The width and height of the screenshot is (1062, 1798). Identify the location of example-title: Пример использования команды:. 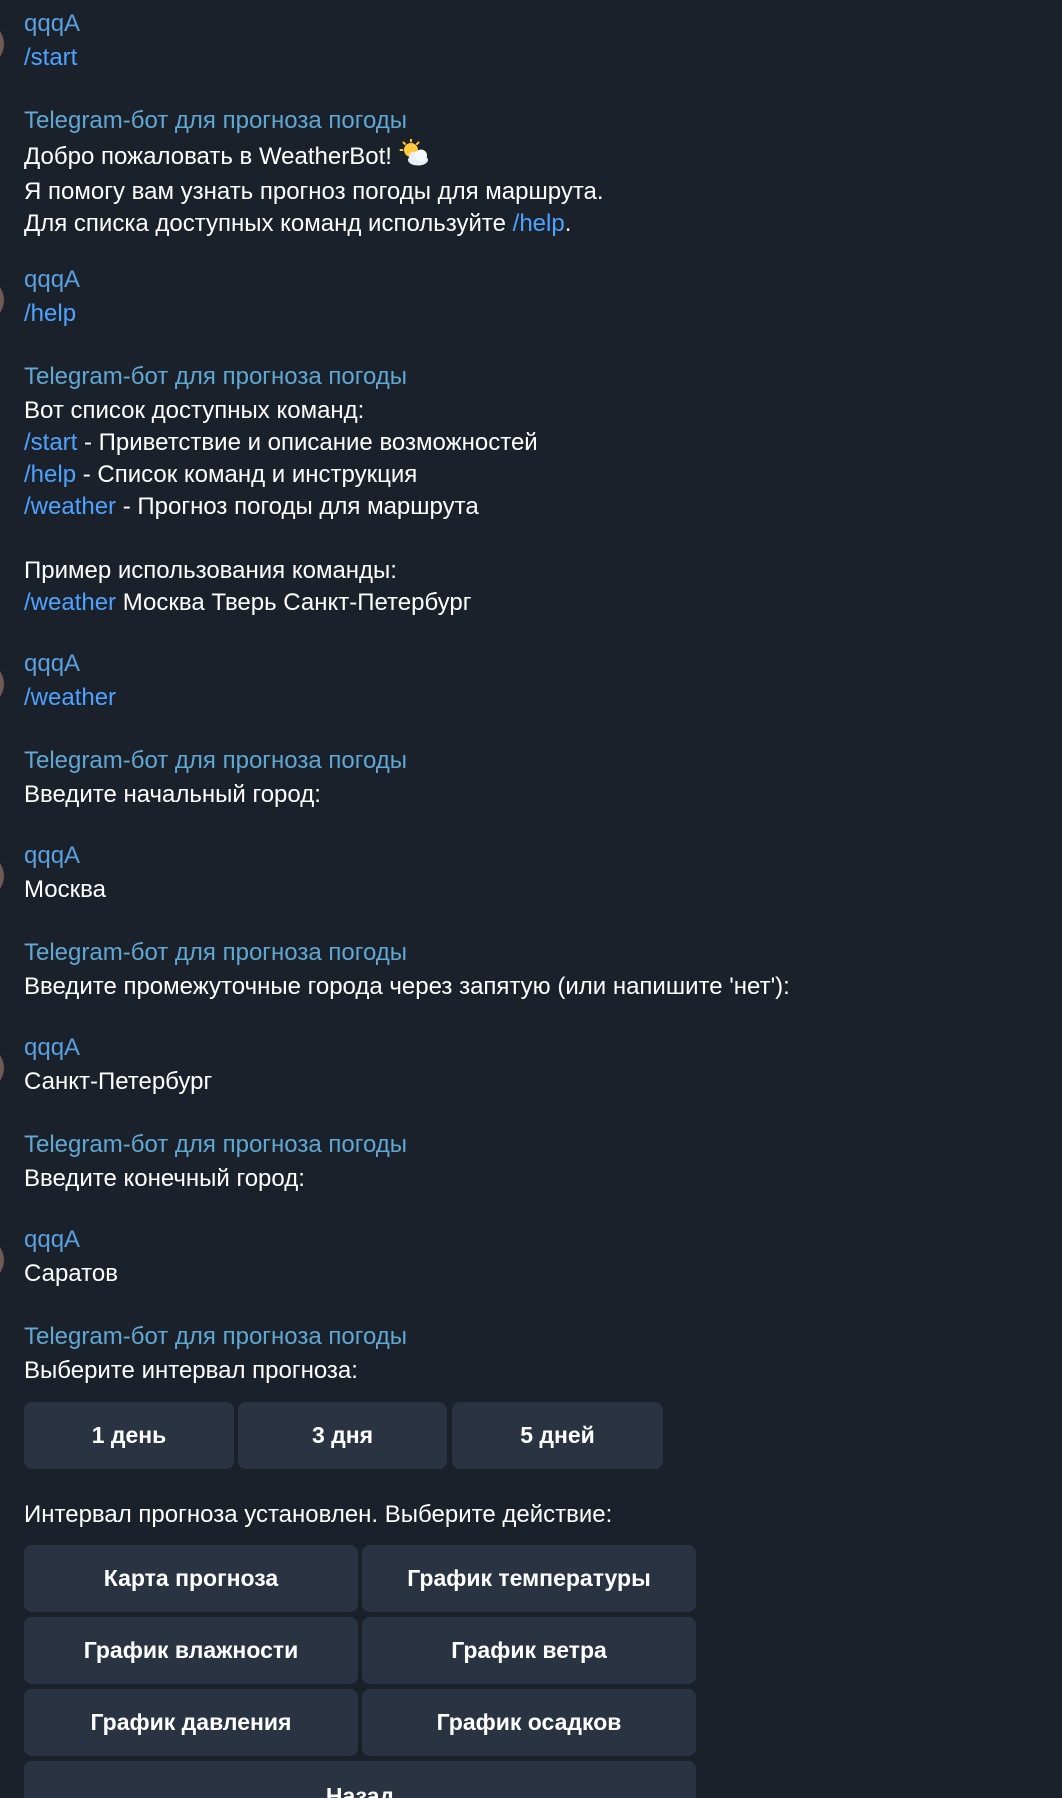
(210, 570).